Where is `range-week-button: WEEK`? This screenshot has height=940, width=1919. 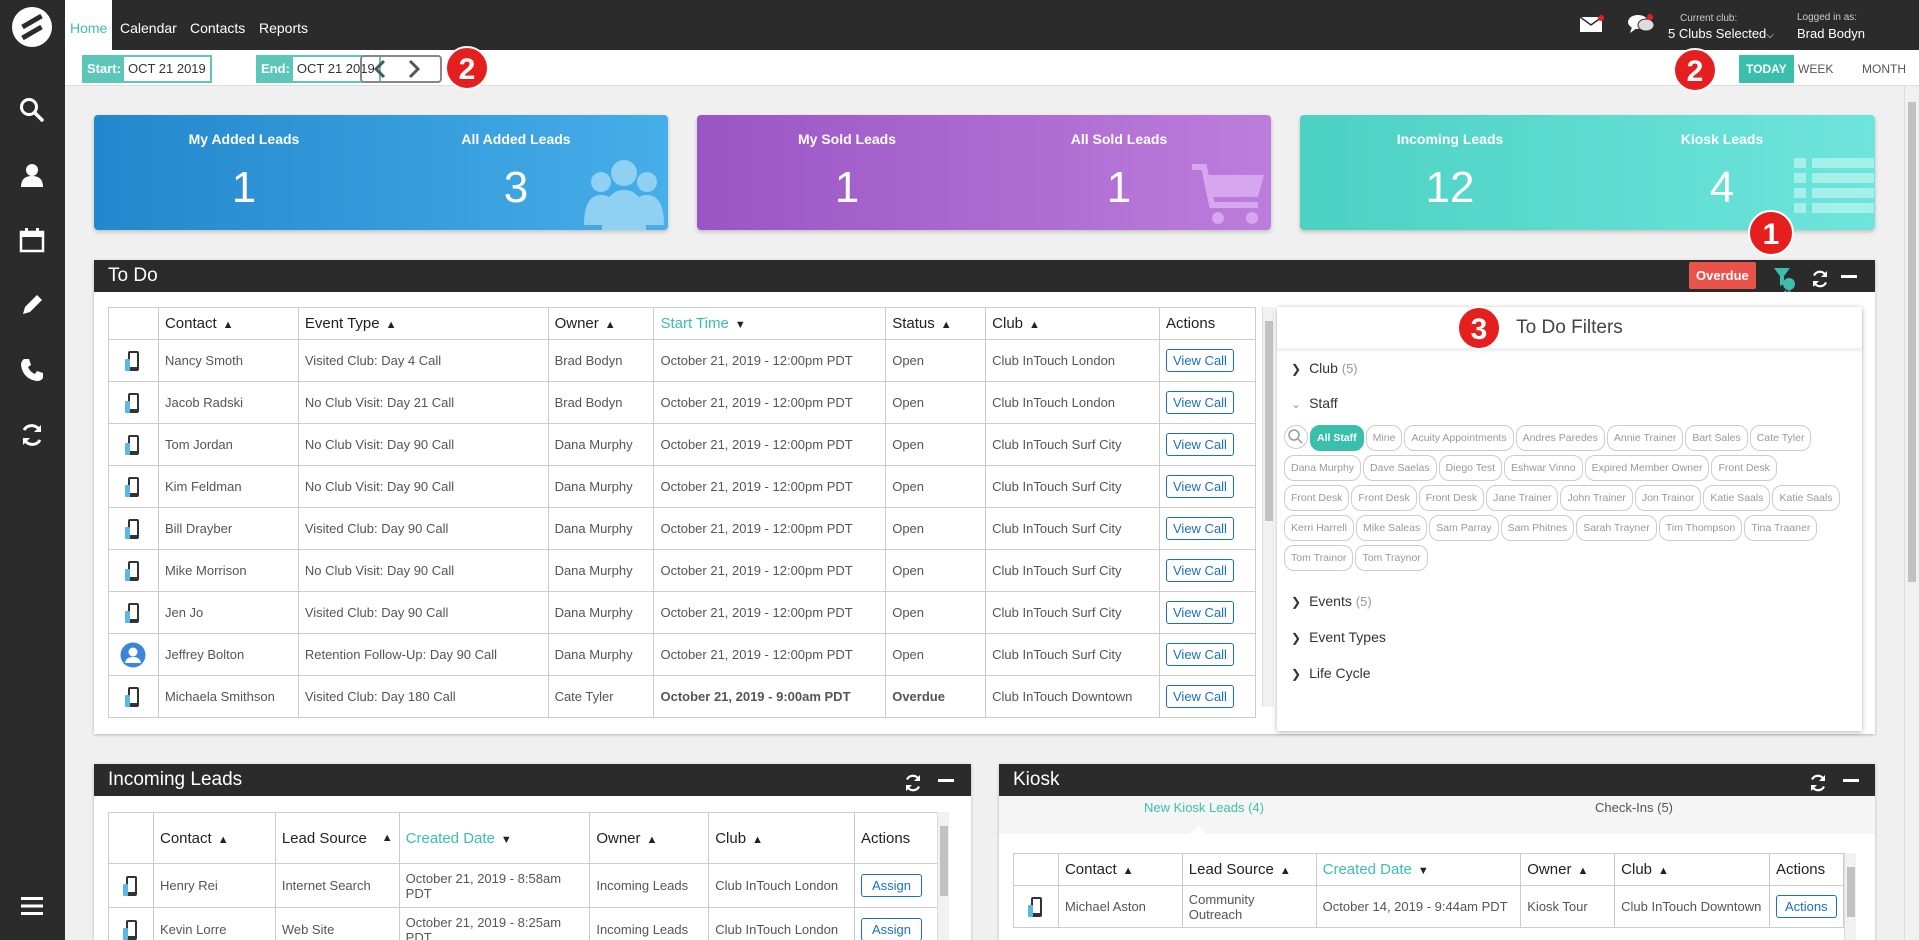
range-week-button: WEEK is located at coordinates (1815, 69).